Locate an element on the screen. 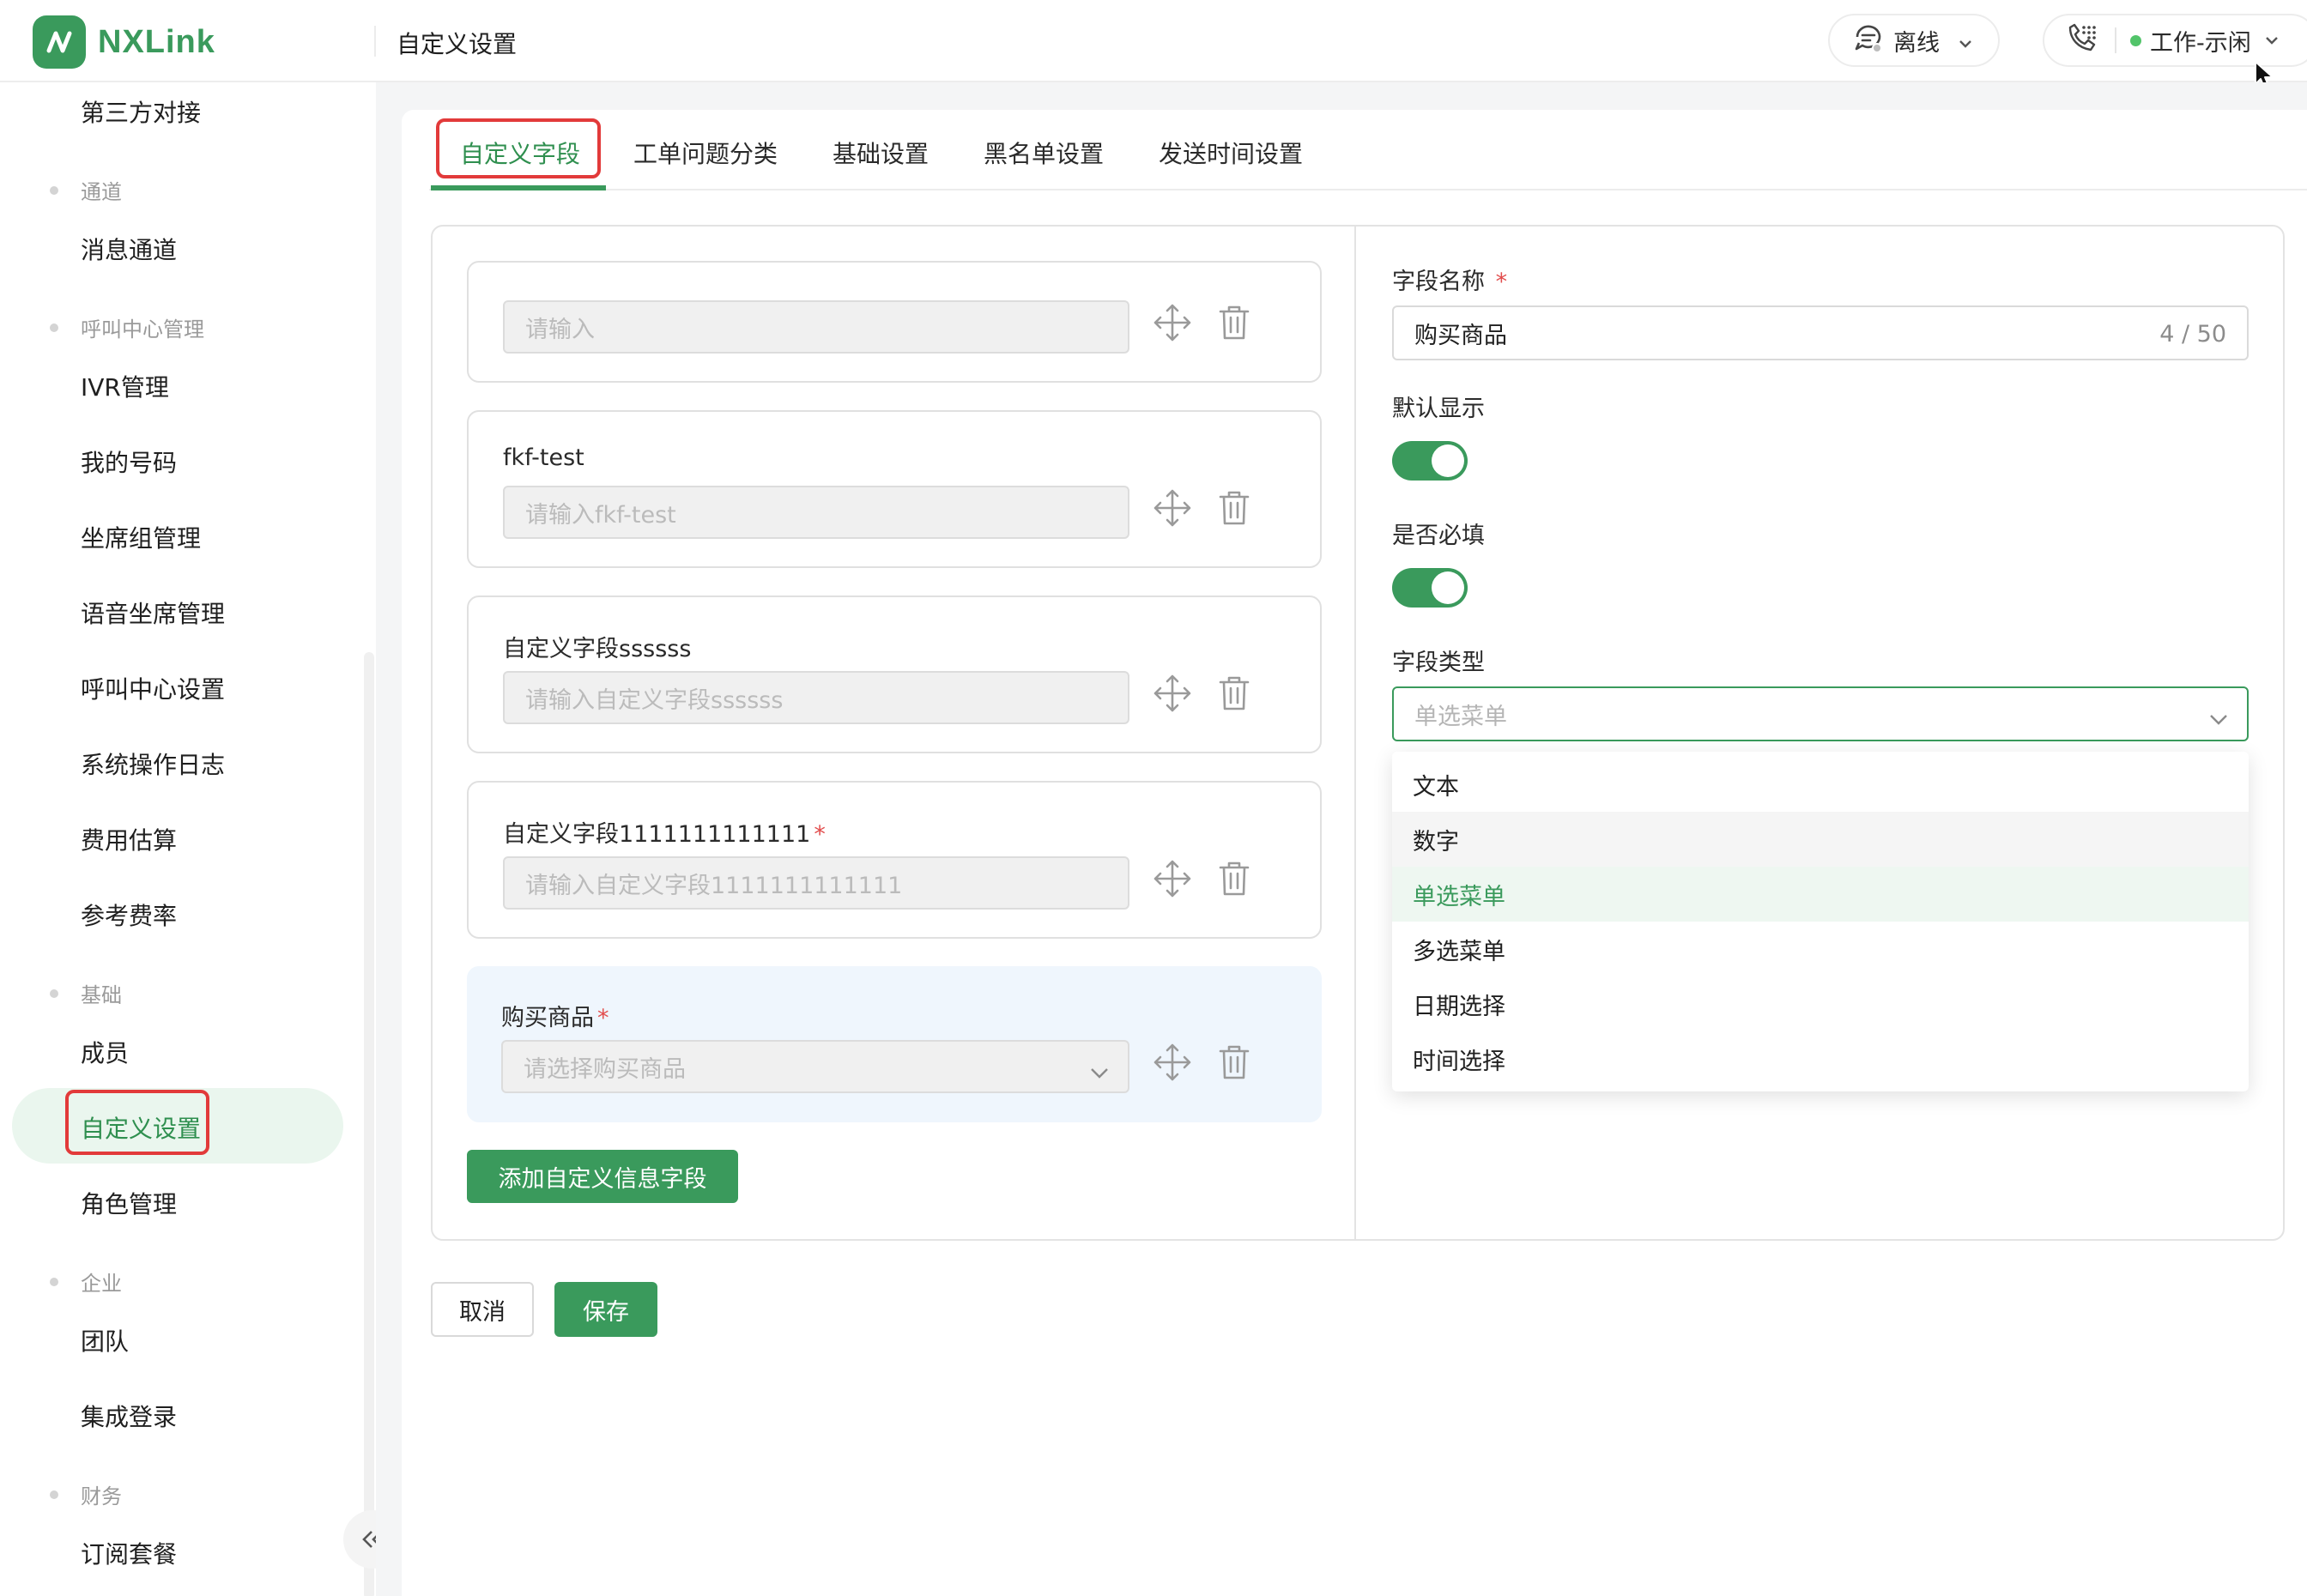  phone-keypad-icon is located at coordinates (2082, 40).